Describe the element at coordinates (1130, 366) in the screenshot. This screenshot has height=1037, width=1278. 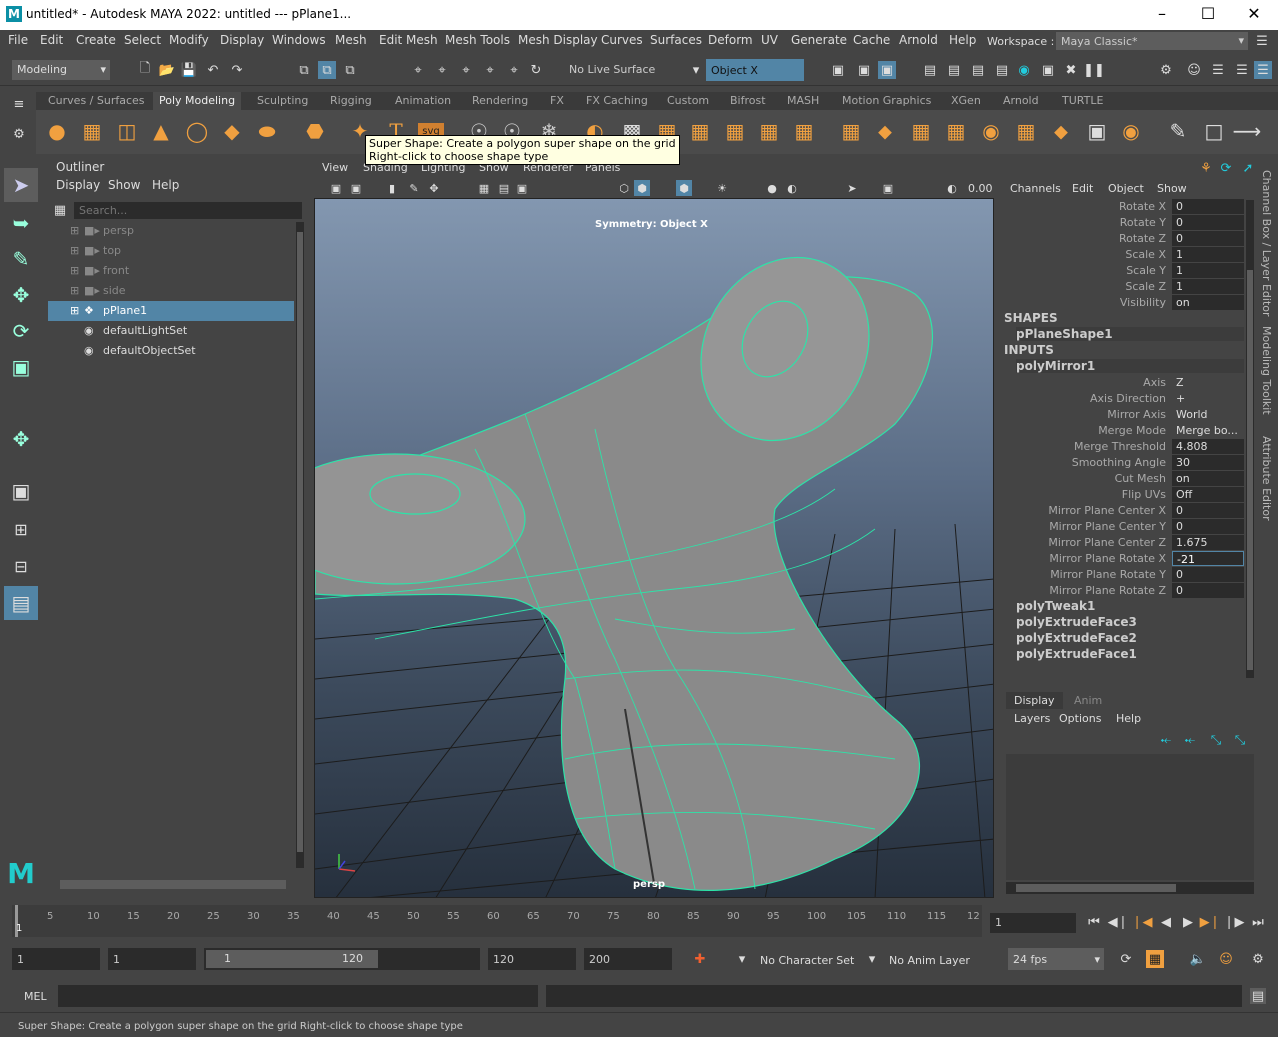
I see `input-node-polymirror1: polyMirror1` at that location.